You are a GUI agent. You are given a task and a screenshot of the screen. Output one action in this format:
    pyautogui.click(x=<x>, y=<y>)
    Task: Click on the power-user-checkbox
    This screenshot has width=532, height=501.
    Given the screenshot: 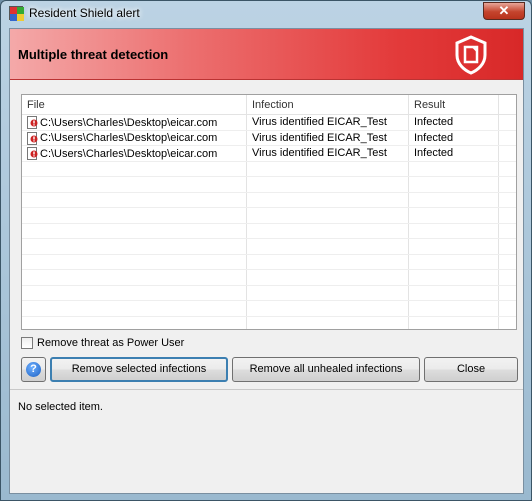 What is the action you would take?
    pyautogui.click(x=27, y=343)
    